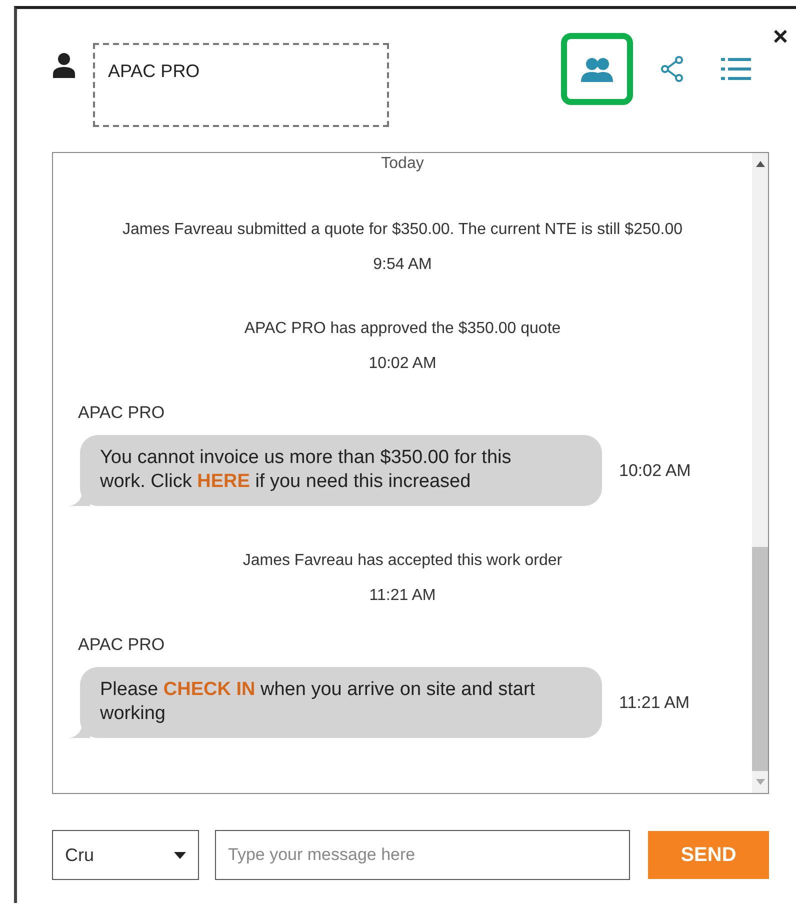  I want to click on timestamp: 9:54 AM, so click(402, 265).